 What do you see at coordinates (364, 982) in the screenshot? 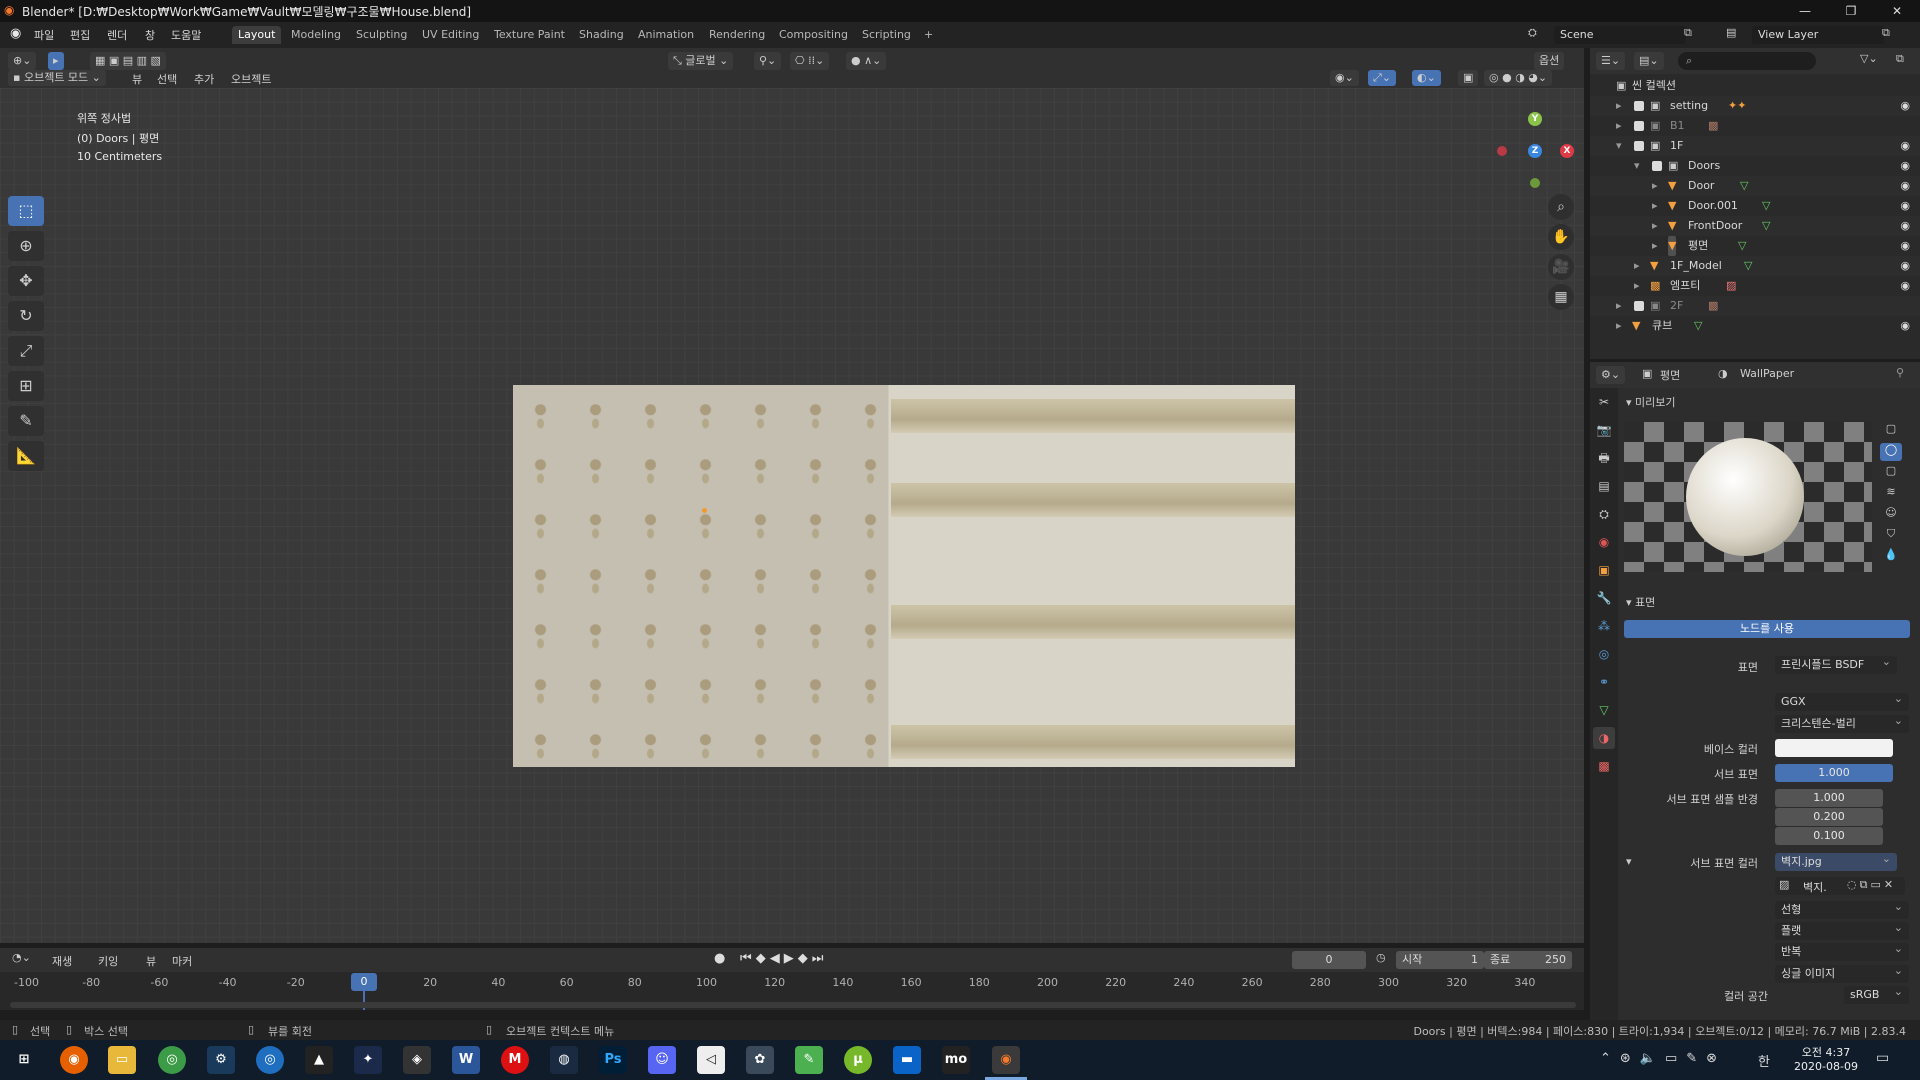
I see `playhead: 0` at bounding box center [364, 982].